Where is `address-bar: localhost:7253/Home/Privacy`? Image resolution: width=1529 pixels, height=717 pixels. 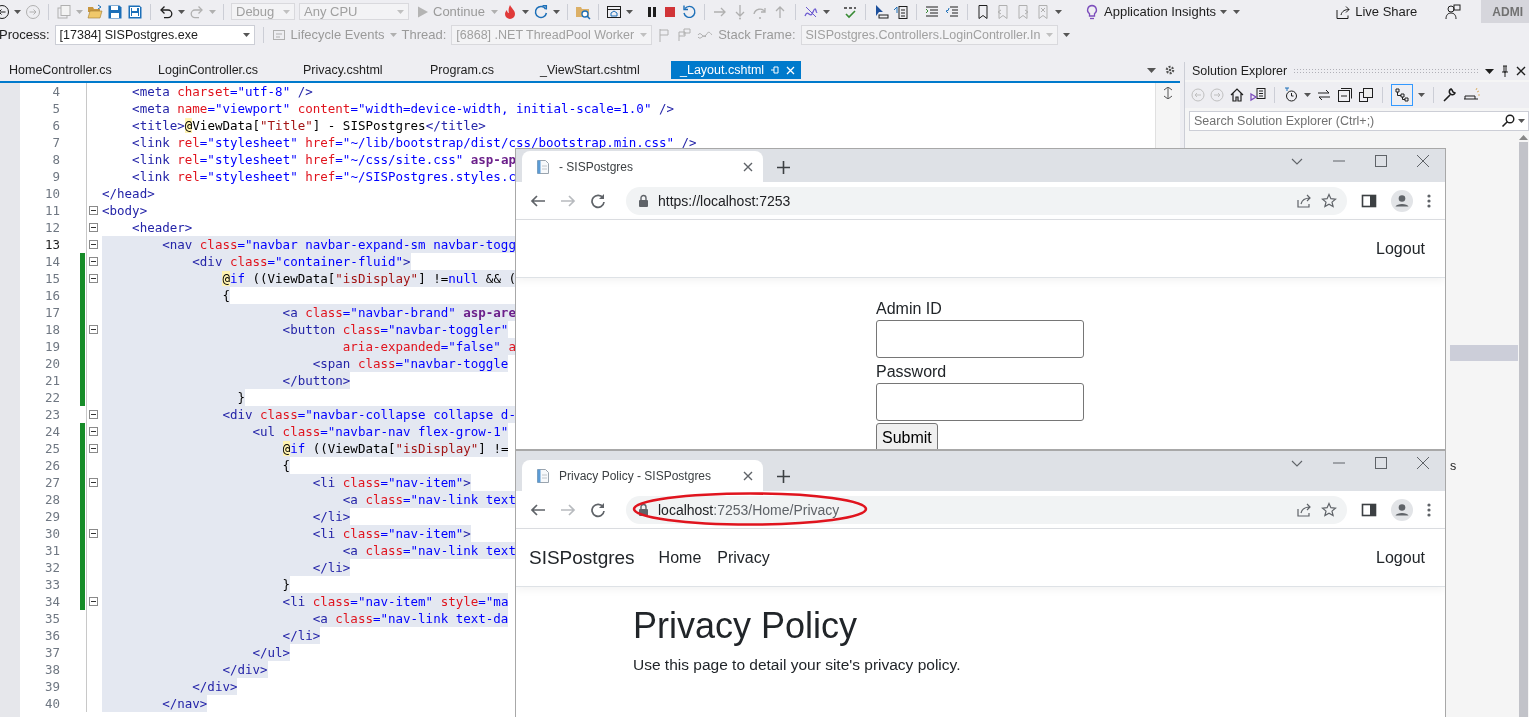
address-bar: localhost:7253/Home/Privacy is located at coordinates (986, 509).